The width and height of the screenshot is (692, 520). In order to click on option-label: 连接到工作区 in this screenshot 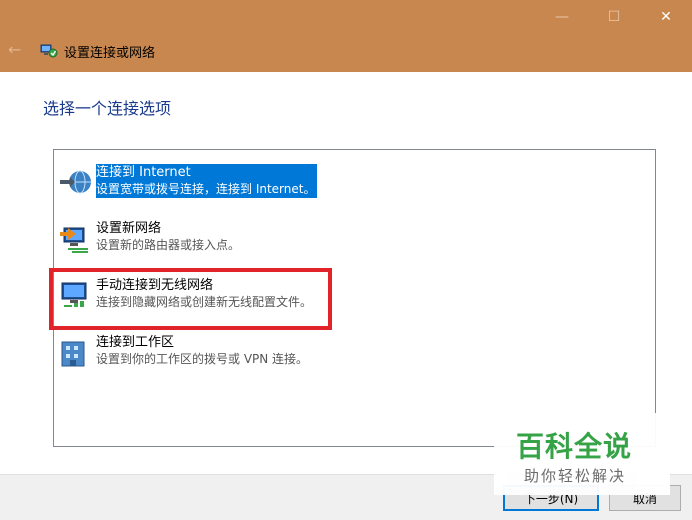, I will do `click(135, 342)`.